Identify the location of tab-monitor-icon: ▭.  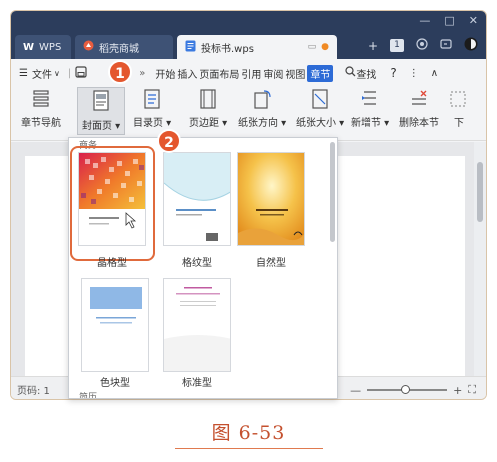
(312, 47).